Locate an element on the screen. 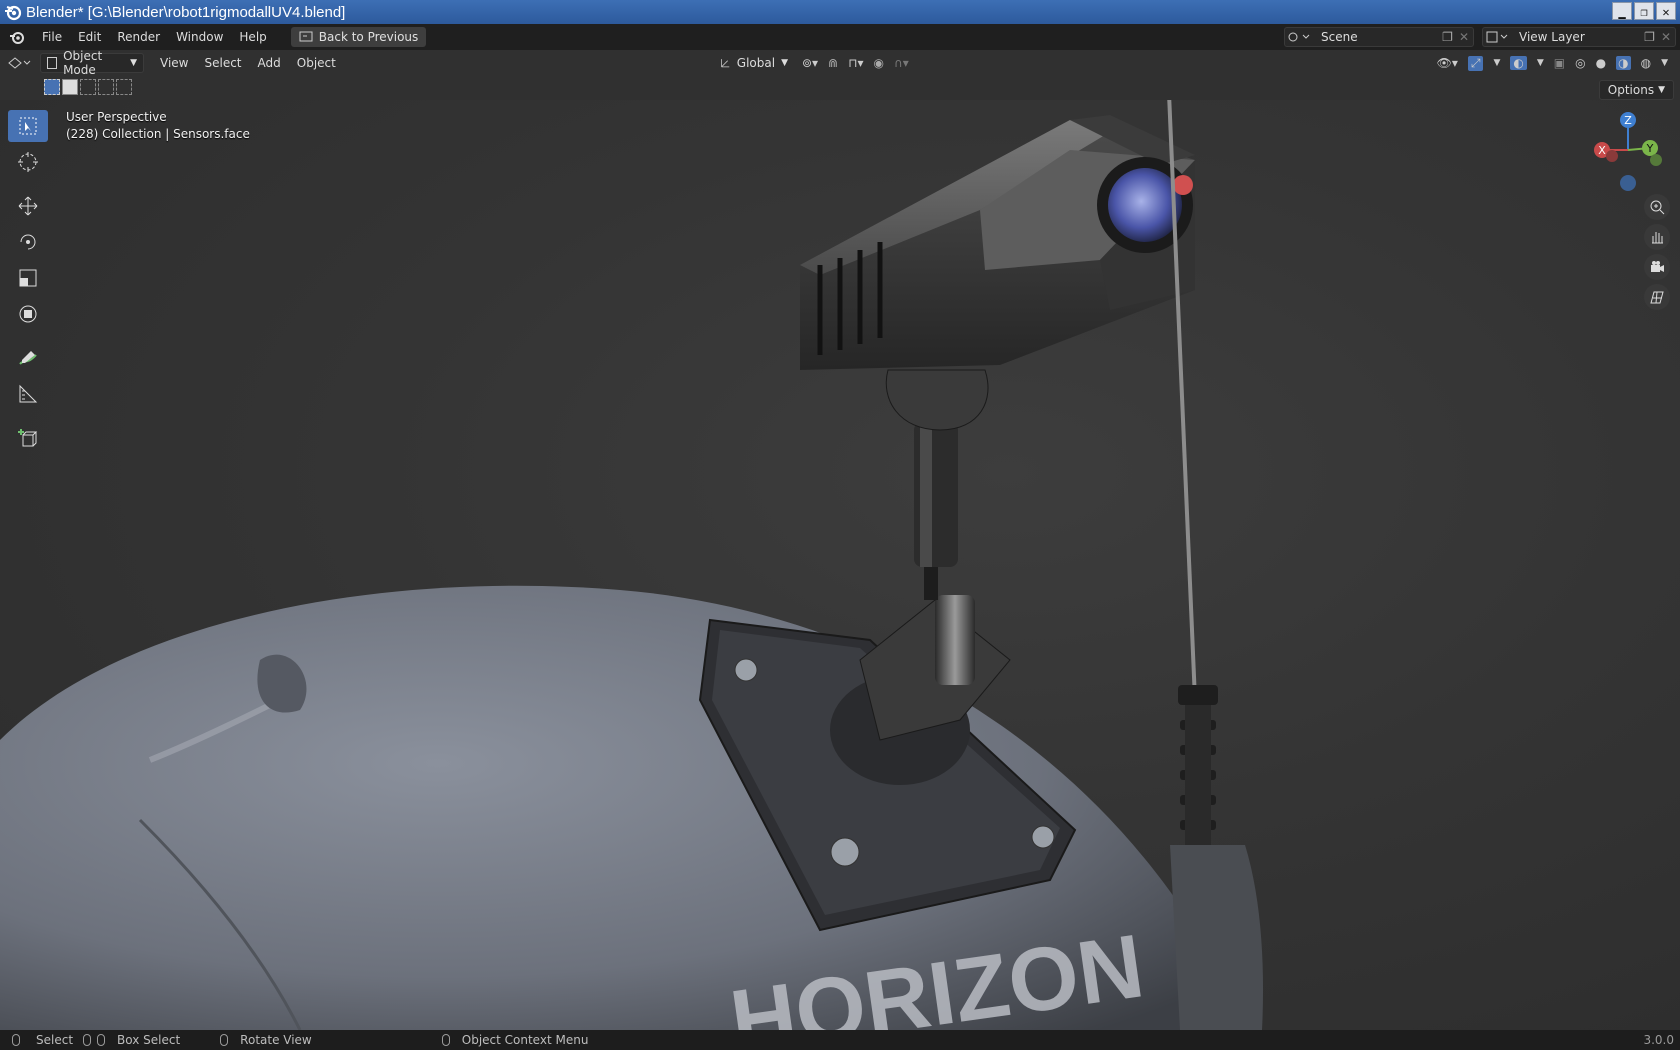 This screenshot has height=1050, width=1680. measure-icon is located at coordinates (28, 393).